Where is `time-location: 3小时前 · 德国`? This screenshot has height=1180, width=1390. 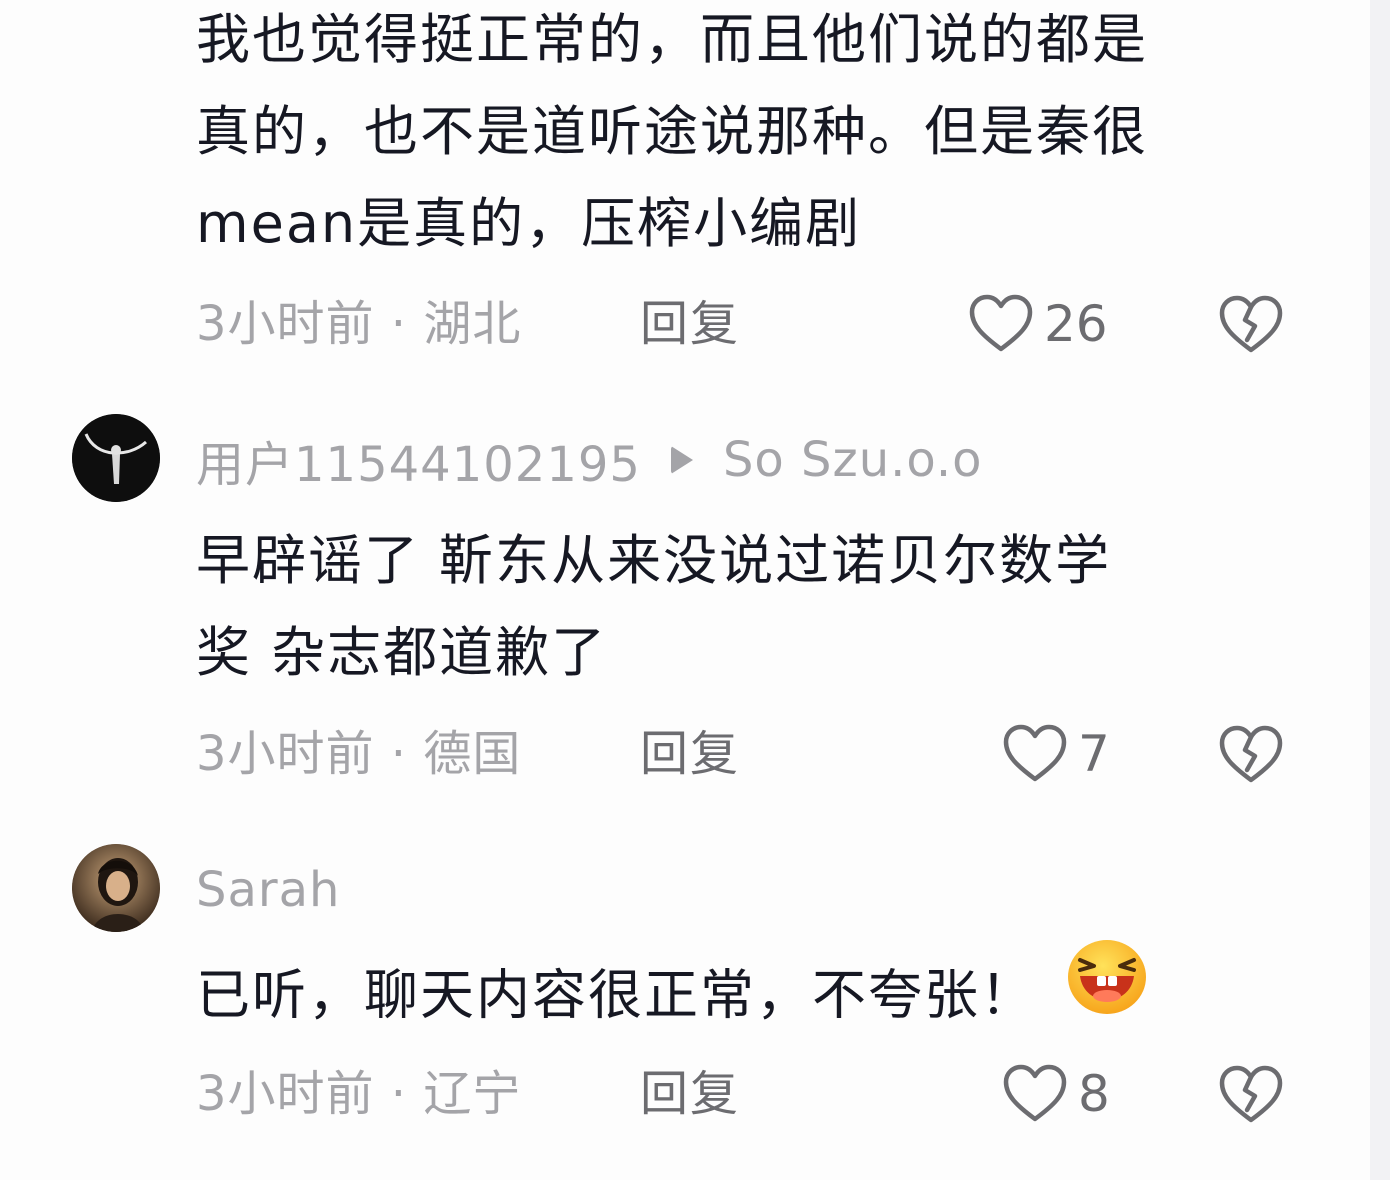
time-location: 3小时前 · 德国 is located at coordinates (359, 754).